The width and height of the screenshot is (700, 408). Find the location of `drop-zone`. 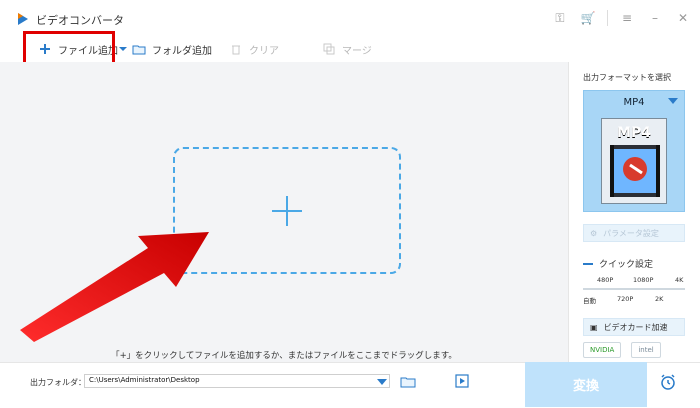

drop-zone is located at coordinates (287, 210).